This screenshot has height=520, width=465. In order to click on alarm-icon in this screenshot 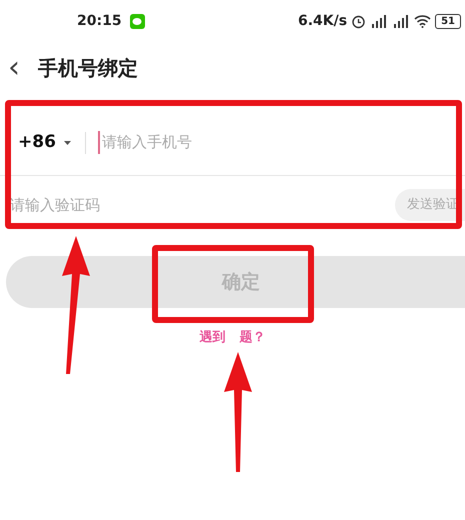, I will do `click(358, 21)`.